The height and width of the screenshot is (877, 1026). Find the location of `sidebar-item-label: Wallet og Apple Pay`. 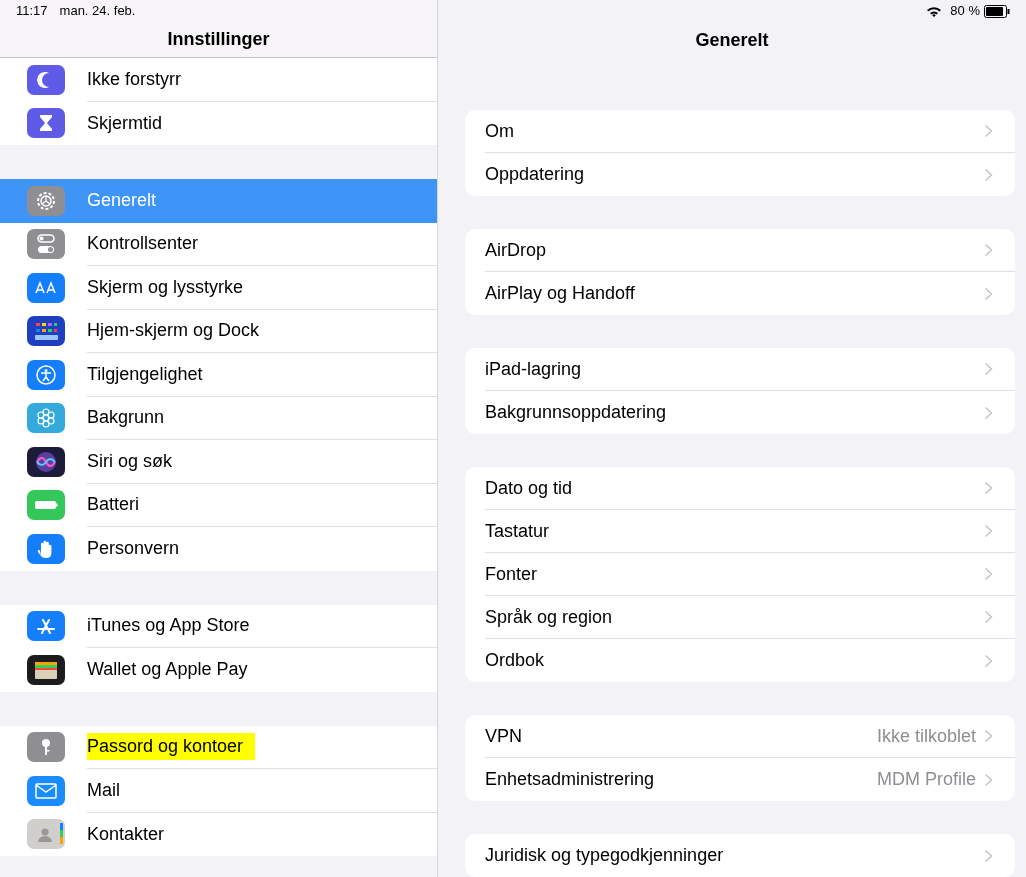

sidebar-item-label: Wallet og Apple Pay is located at coordinates (167, 670).